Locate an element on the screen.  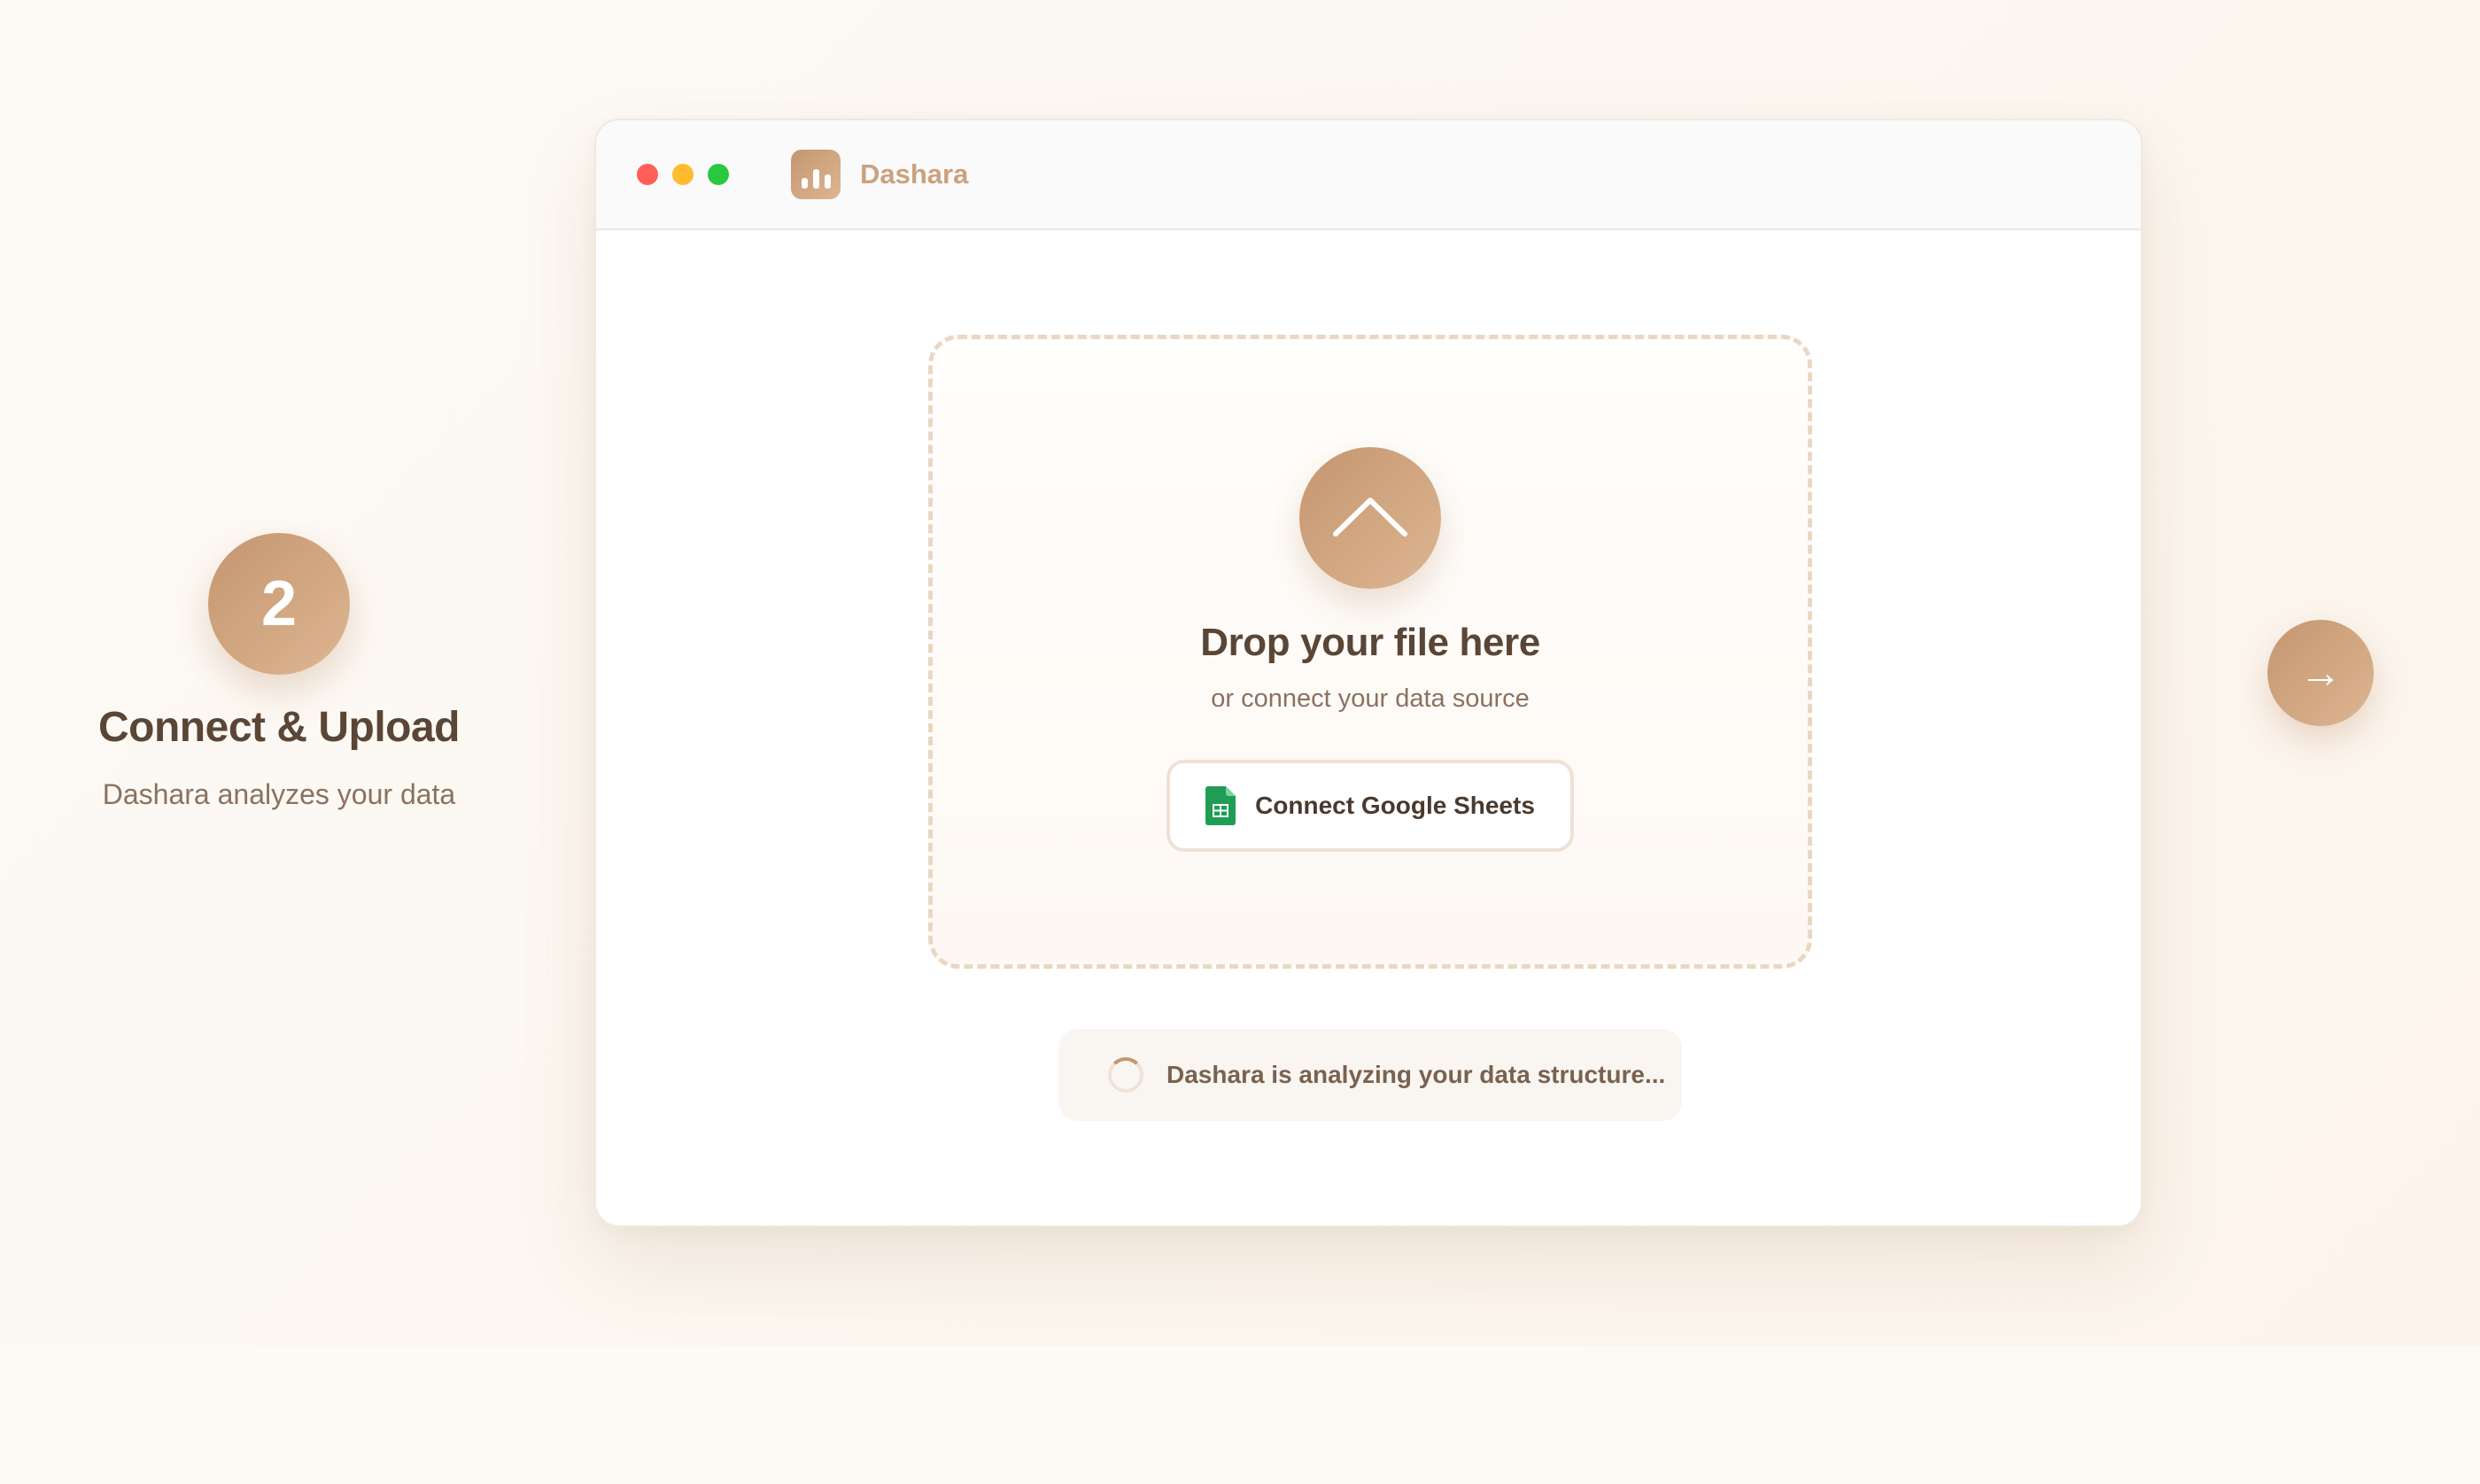
arrow-right-icon: → is located at coordinates (2320, 673).